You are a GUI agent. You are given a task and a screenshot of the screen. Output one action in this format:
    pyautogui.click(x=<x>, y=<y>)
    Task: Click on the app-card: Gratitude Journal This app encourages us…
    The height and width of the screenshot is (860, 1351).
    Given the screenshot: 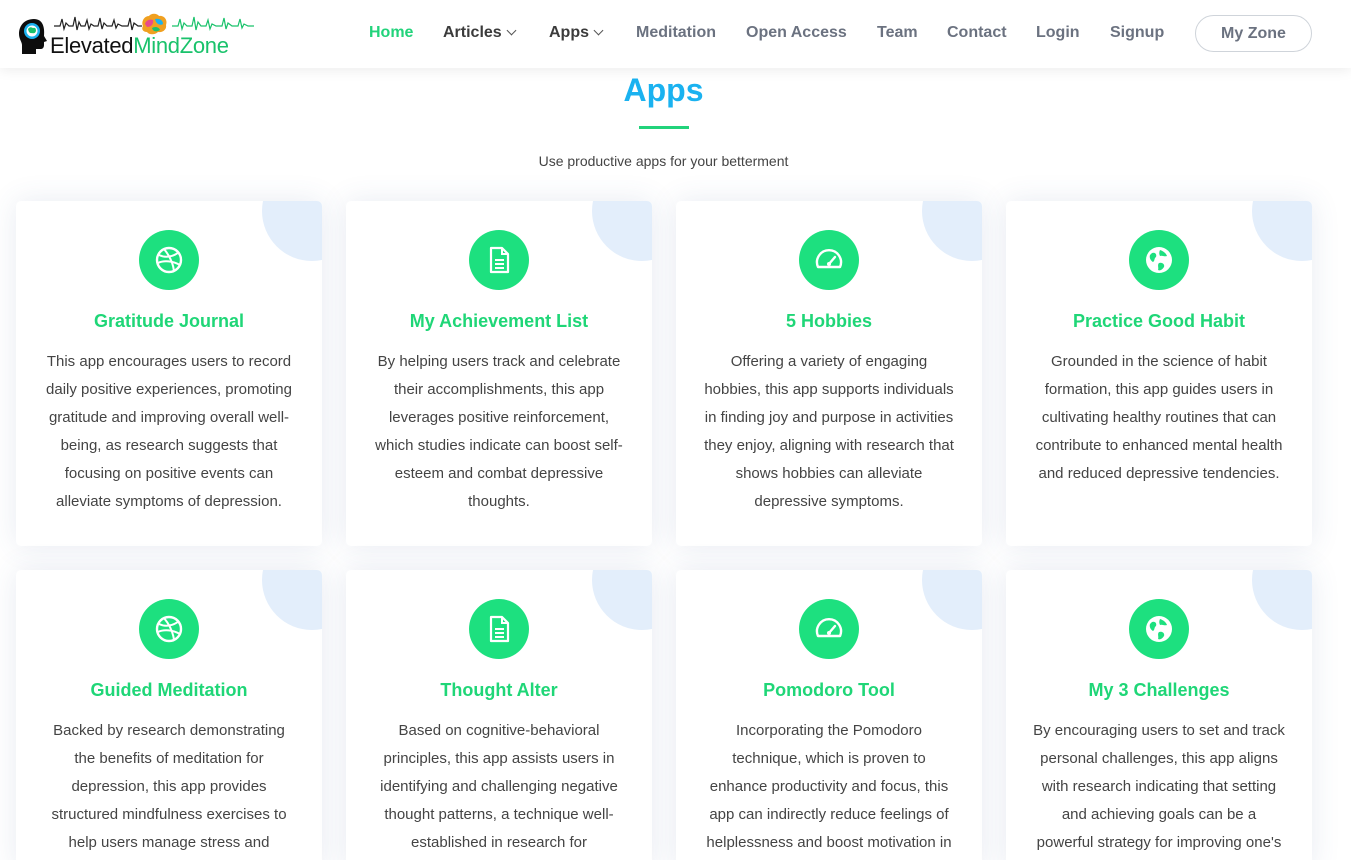 What is the action you would take?
    pyautogui.click(x=169, y=373)
    